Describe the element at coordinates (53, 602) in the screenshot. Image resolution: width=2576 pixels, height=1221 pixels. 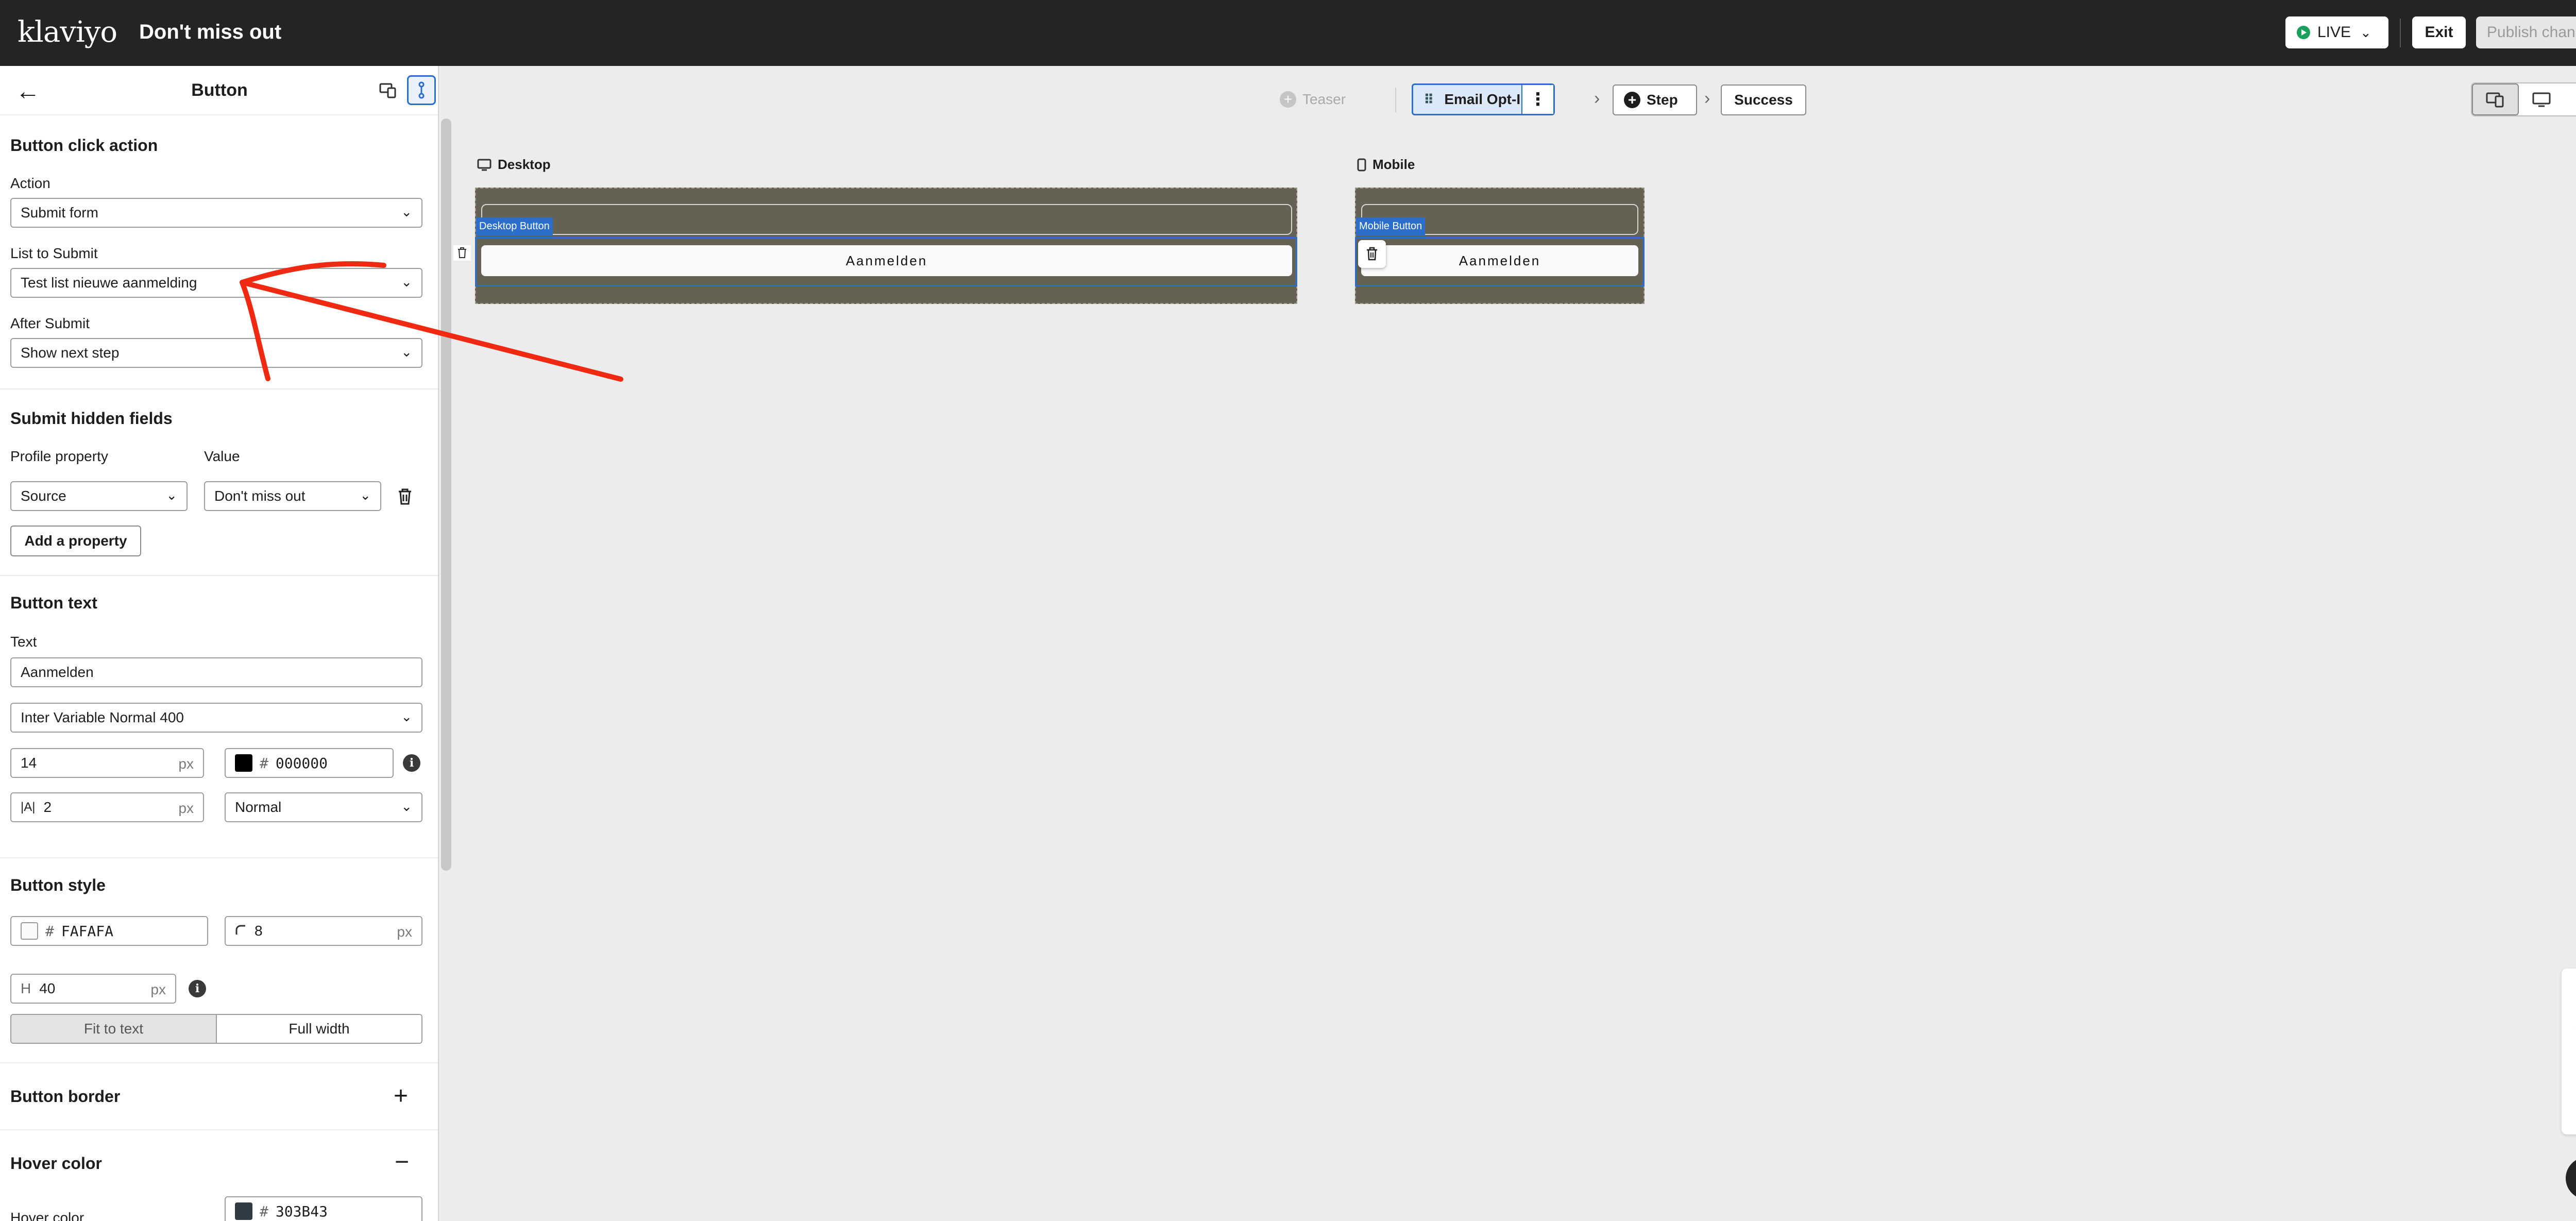
I see `section-title-button-text: Button text` at that location.